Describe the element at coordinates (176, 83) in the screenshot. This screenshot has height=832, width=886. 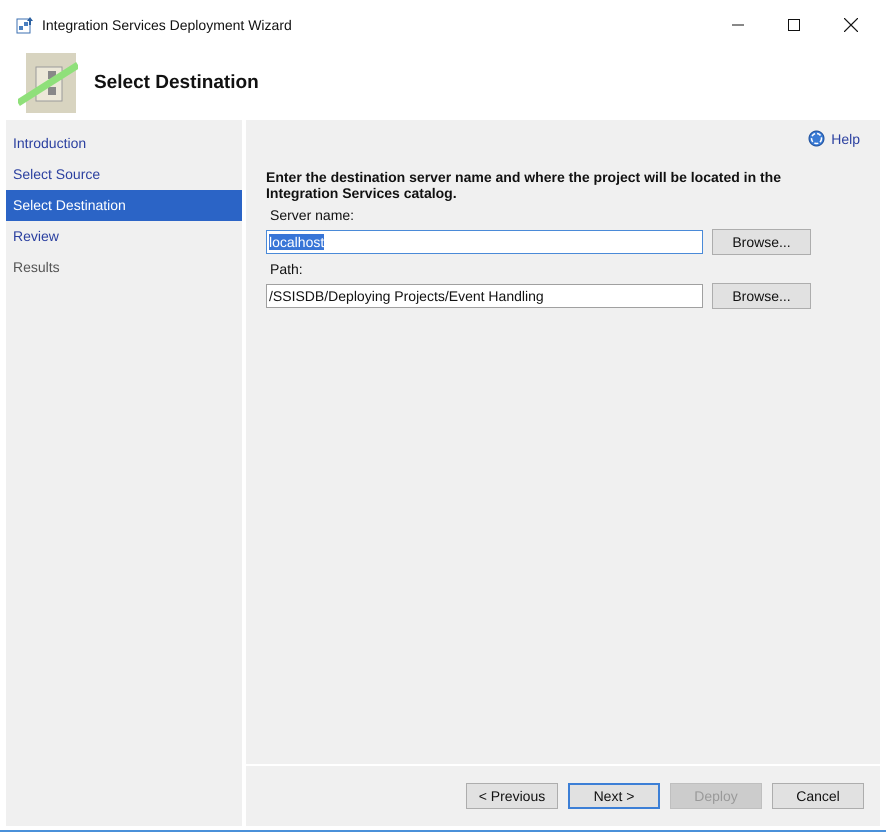
I see `page-title: Select Destination` at that location.